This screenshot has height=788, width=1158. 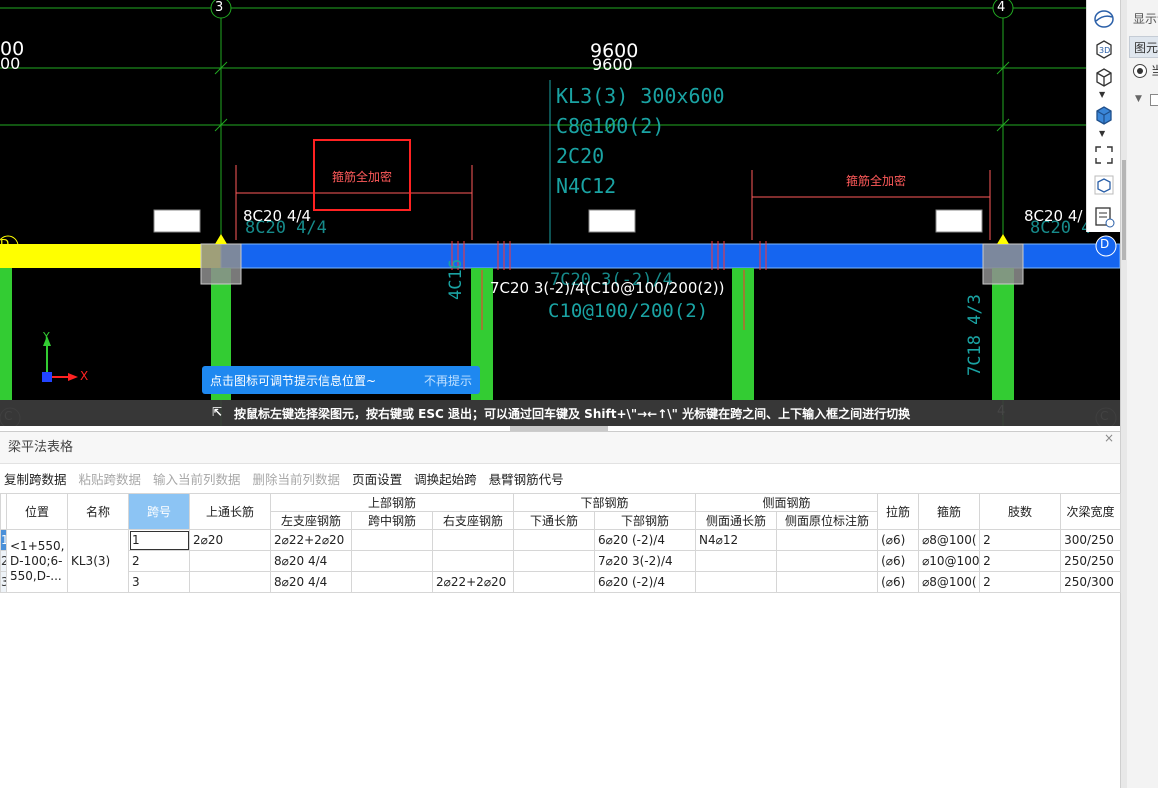 What do you see at coordinates (1143, 19) in the screenshot?
I see `tab-display-settings: 显示设` at bounding box center [1143, 19].